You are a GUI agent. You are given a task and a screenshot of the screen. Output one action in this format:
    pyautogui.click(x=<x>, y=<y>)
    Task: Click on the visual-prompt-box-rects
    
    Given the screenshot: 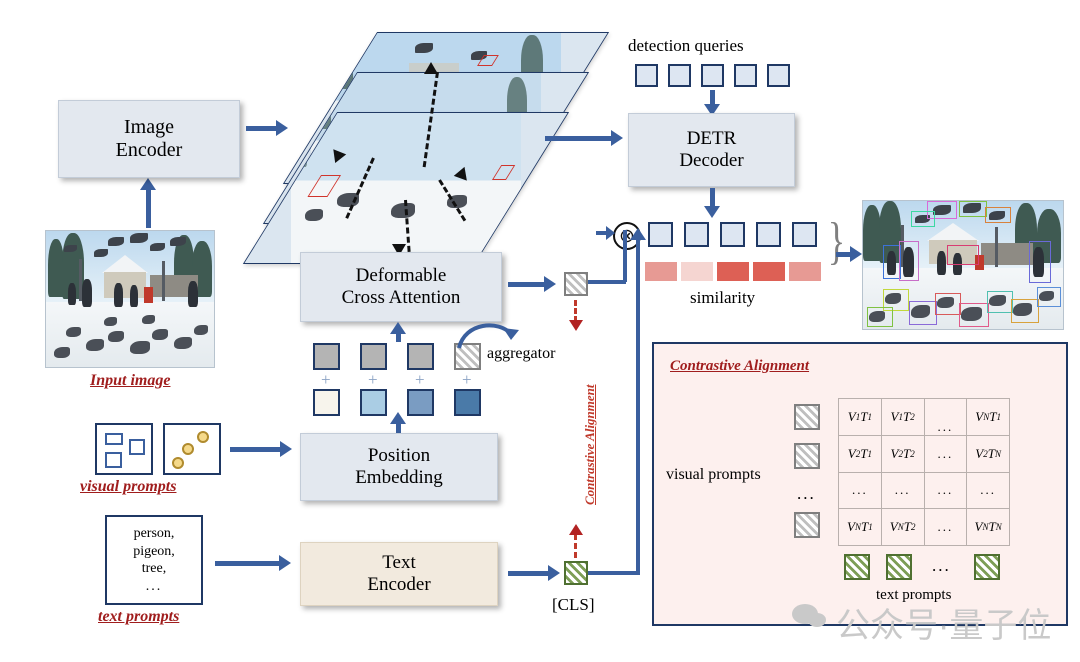 What is the action you would take?
    pyautogui.click(x=124, y=449)
    